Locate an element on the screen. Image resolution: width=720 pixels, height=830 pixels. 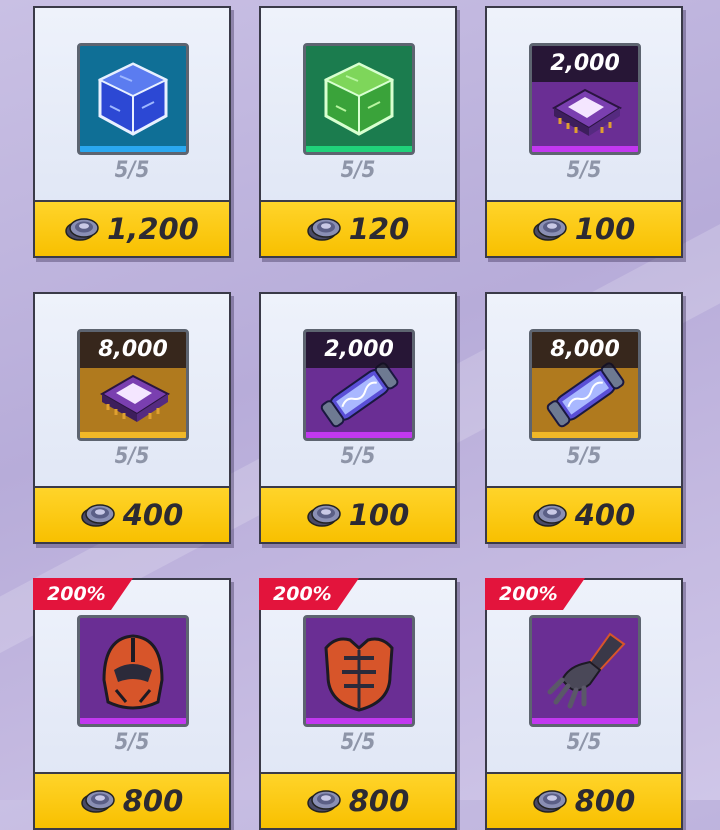
price-value: 1,200 is located at coordinates (153, 229).